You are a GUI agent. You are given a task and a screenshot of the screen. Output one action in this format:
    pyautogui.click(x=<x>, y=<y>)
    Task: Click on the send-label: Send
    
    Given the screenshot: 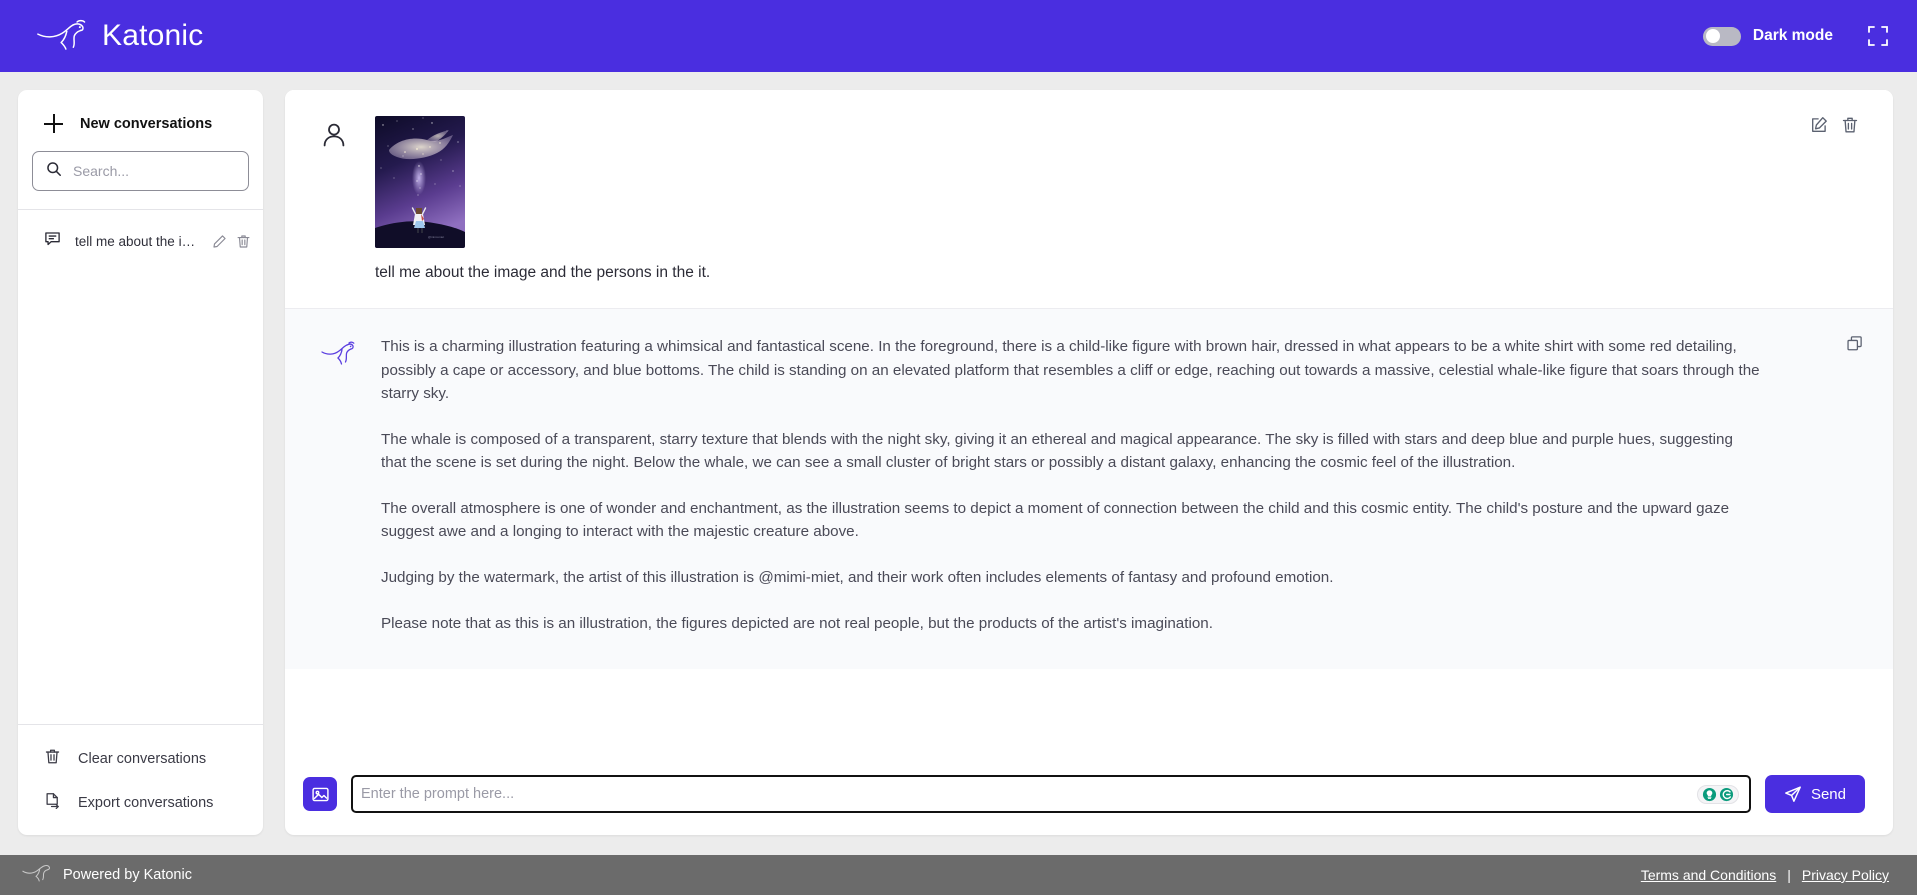 What is the action you would take?
    pyautogui.click(x=1828, y=794)
    